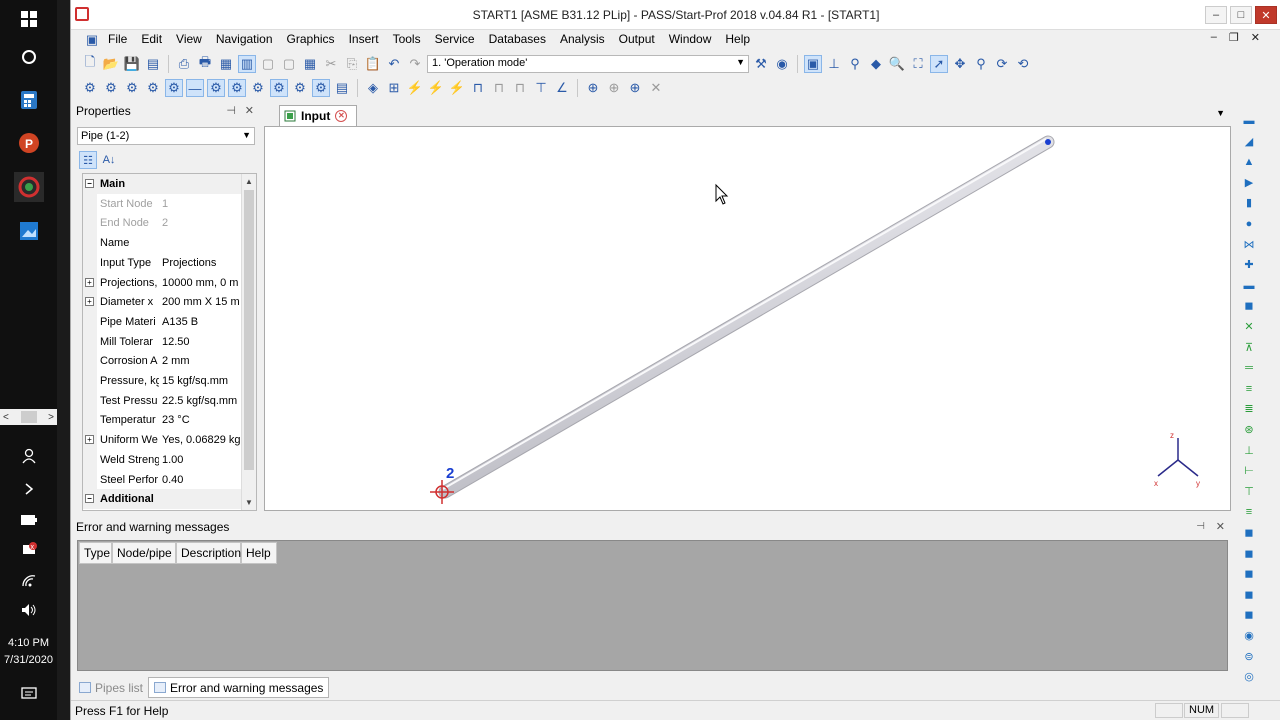 Image resolution: width=1280 pixels, height=720 pixels. What do you see at coordinates (517, 40) in the screenshot?
I see `menu-databases: Databases` at bounding box center [517, 40].